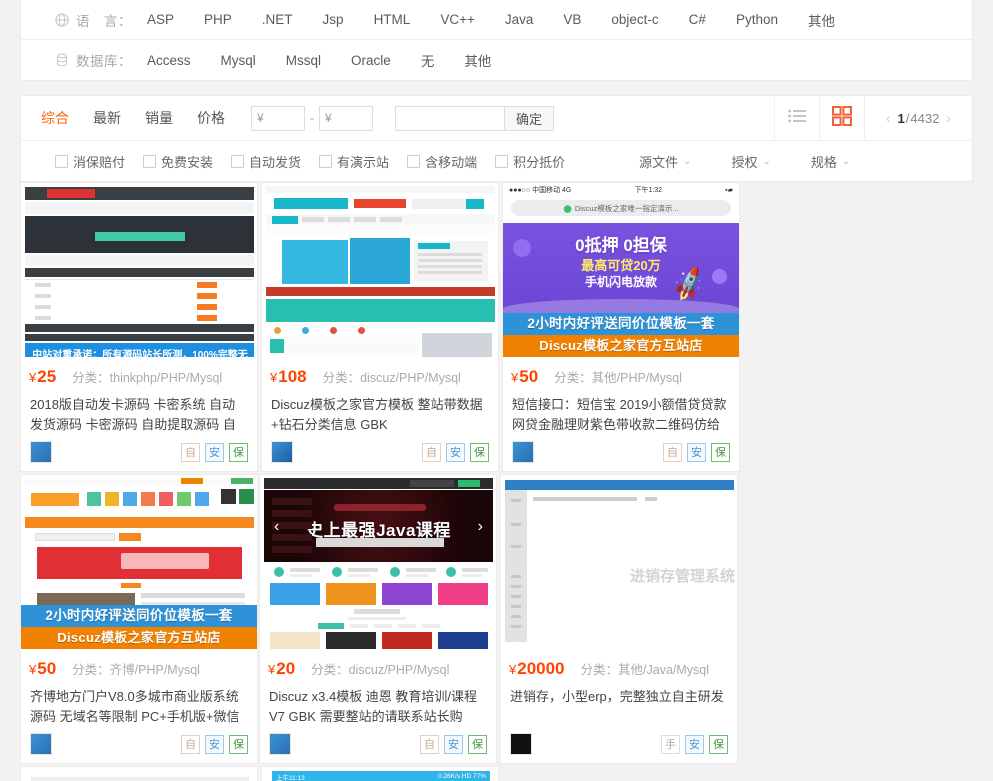  What do you see at coordinates (354, 161) in the screenshot?
I see `checkbox-has-demo: 有演示站` at bounding box center [354, 161].